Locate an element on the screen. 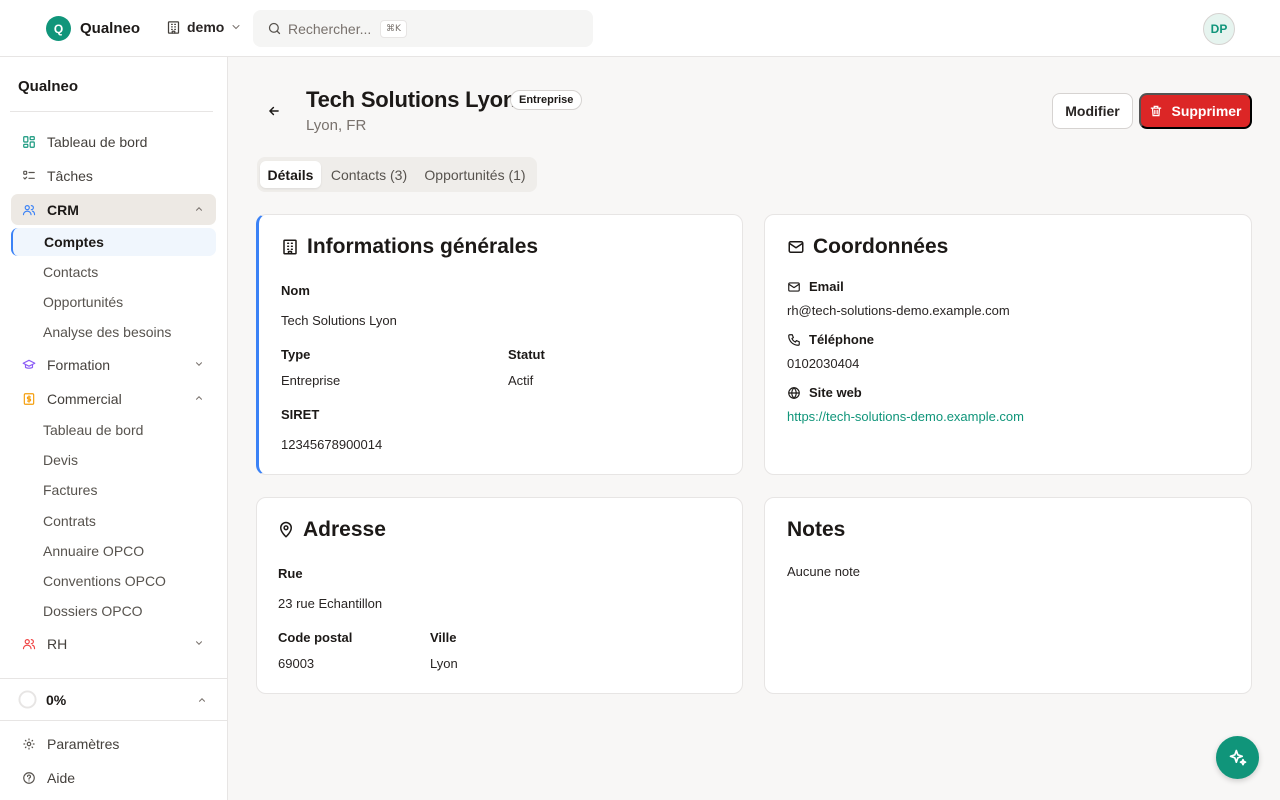 The image size is (1280, 800). progress-ring-icon is located at coordinates (27, 699).